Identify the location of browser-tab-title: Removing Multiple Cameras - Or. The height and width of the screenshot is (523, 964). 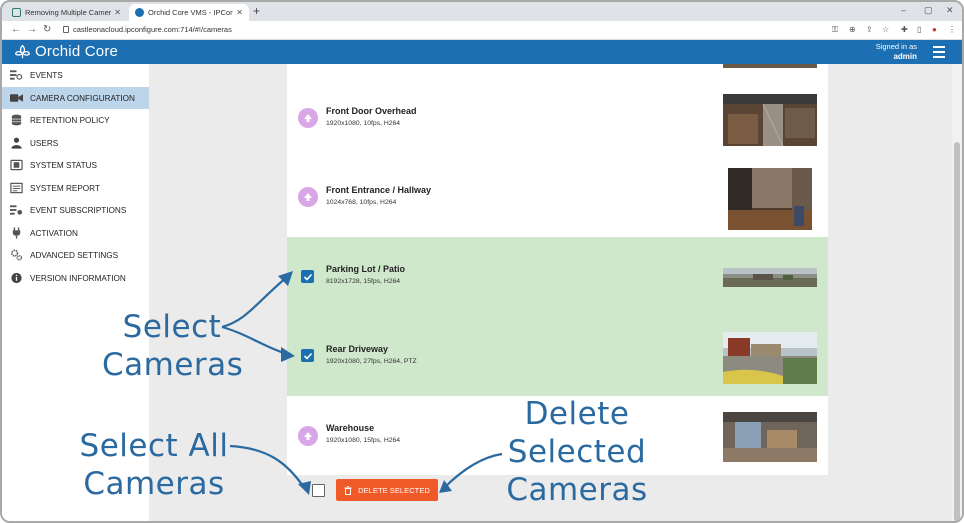
(68, 12).